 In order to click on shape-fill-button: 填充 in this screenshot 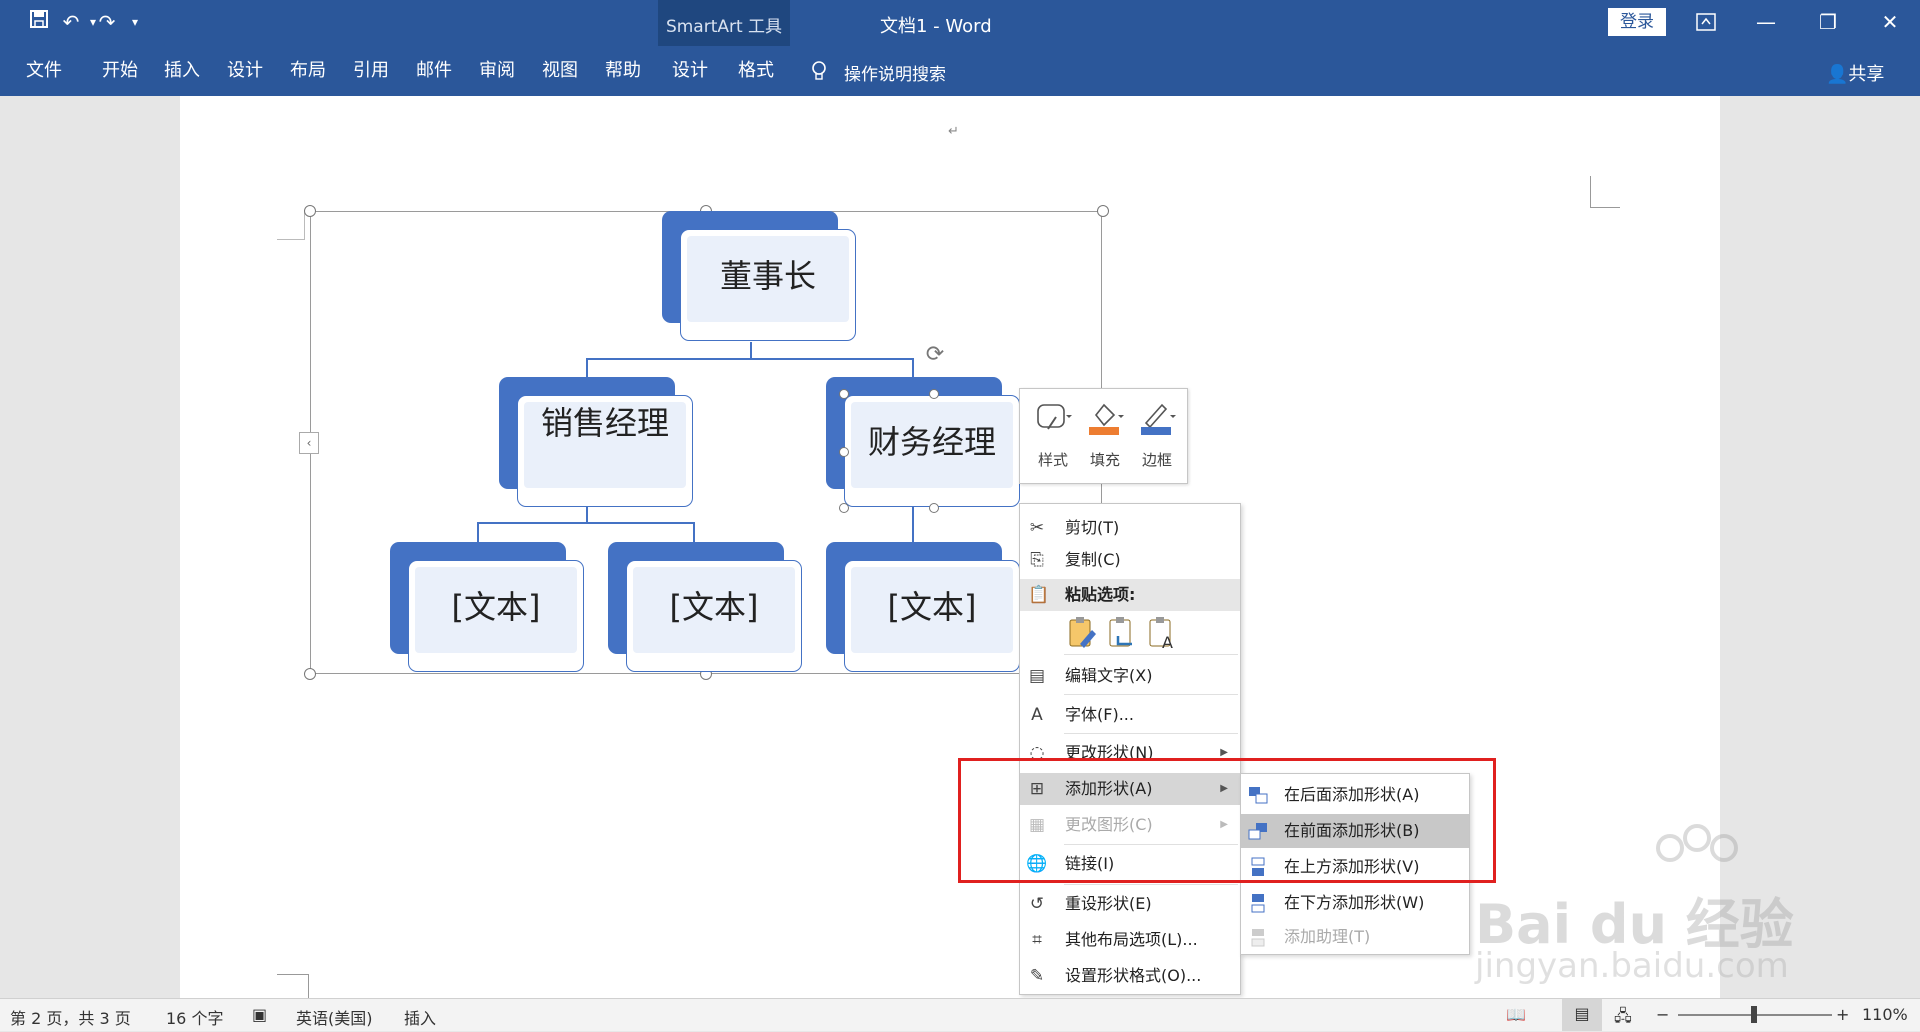, I will do `click(1105, 437)`.